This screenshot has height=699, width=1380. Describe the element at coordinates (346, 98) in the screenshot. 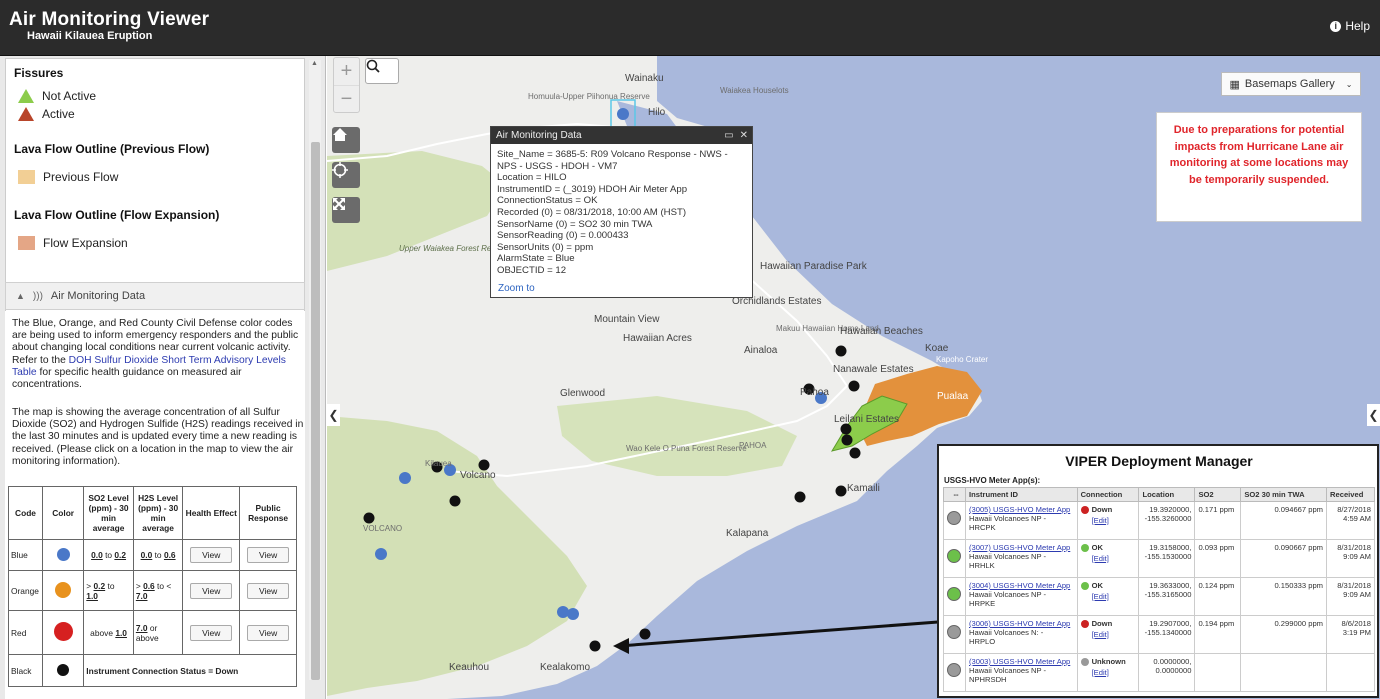

I see `zoom-out-button: −` at that location.